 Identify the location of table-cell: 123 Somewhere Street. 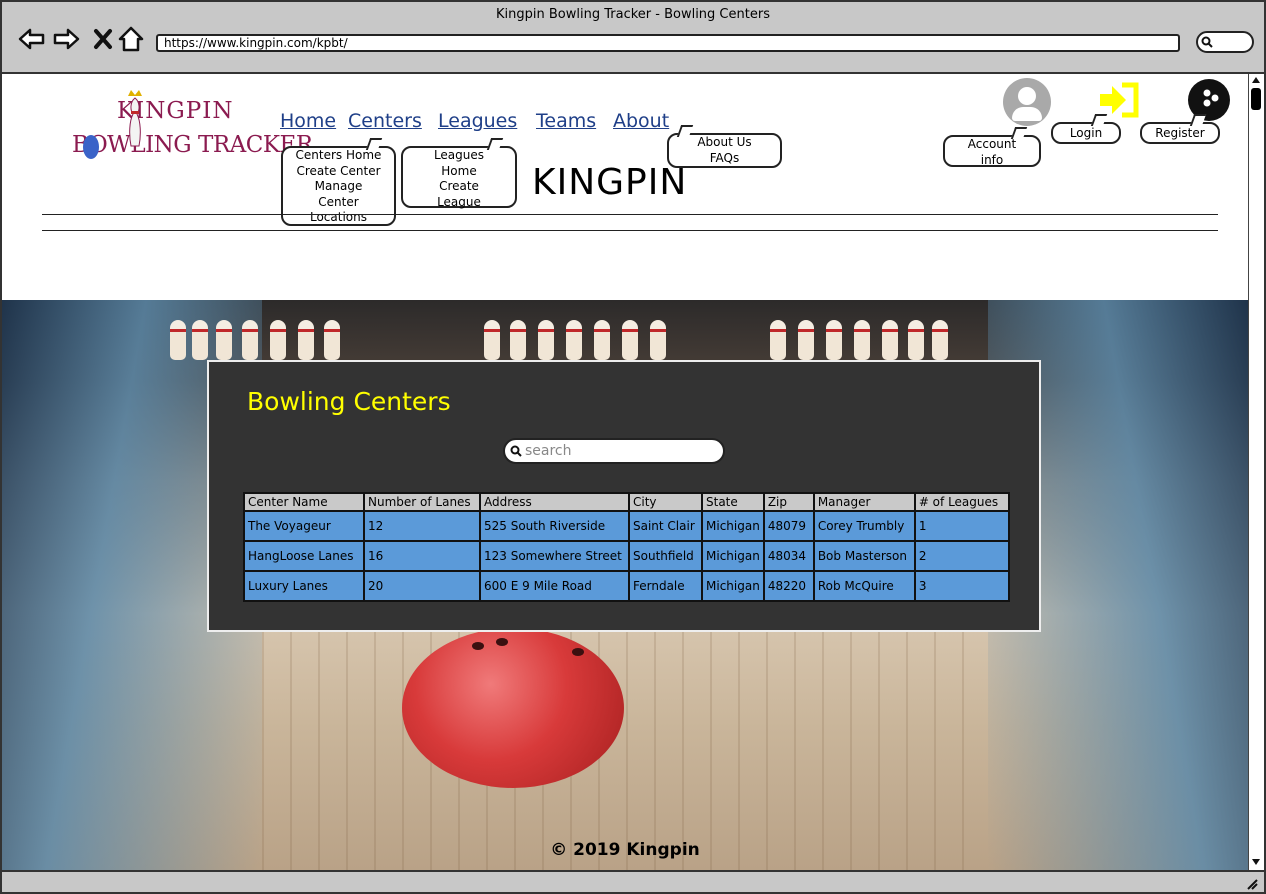
(554, 556).